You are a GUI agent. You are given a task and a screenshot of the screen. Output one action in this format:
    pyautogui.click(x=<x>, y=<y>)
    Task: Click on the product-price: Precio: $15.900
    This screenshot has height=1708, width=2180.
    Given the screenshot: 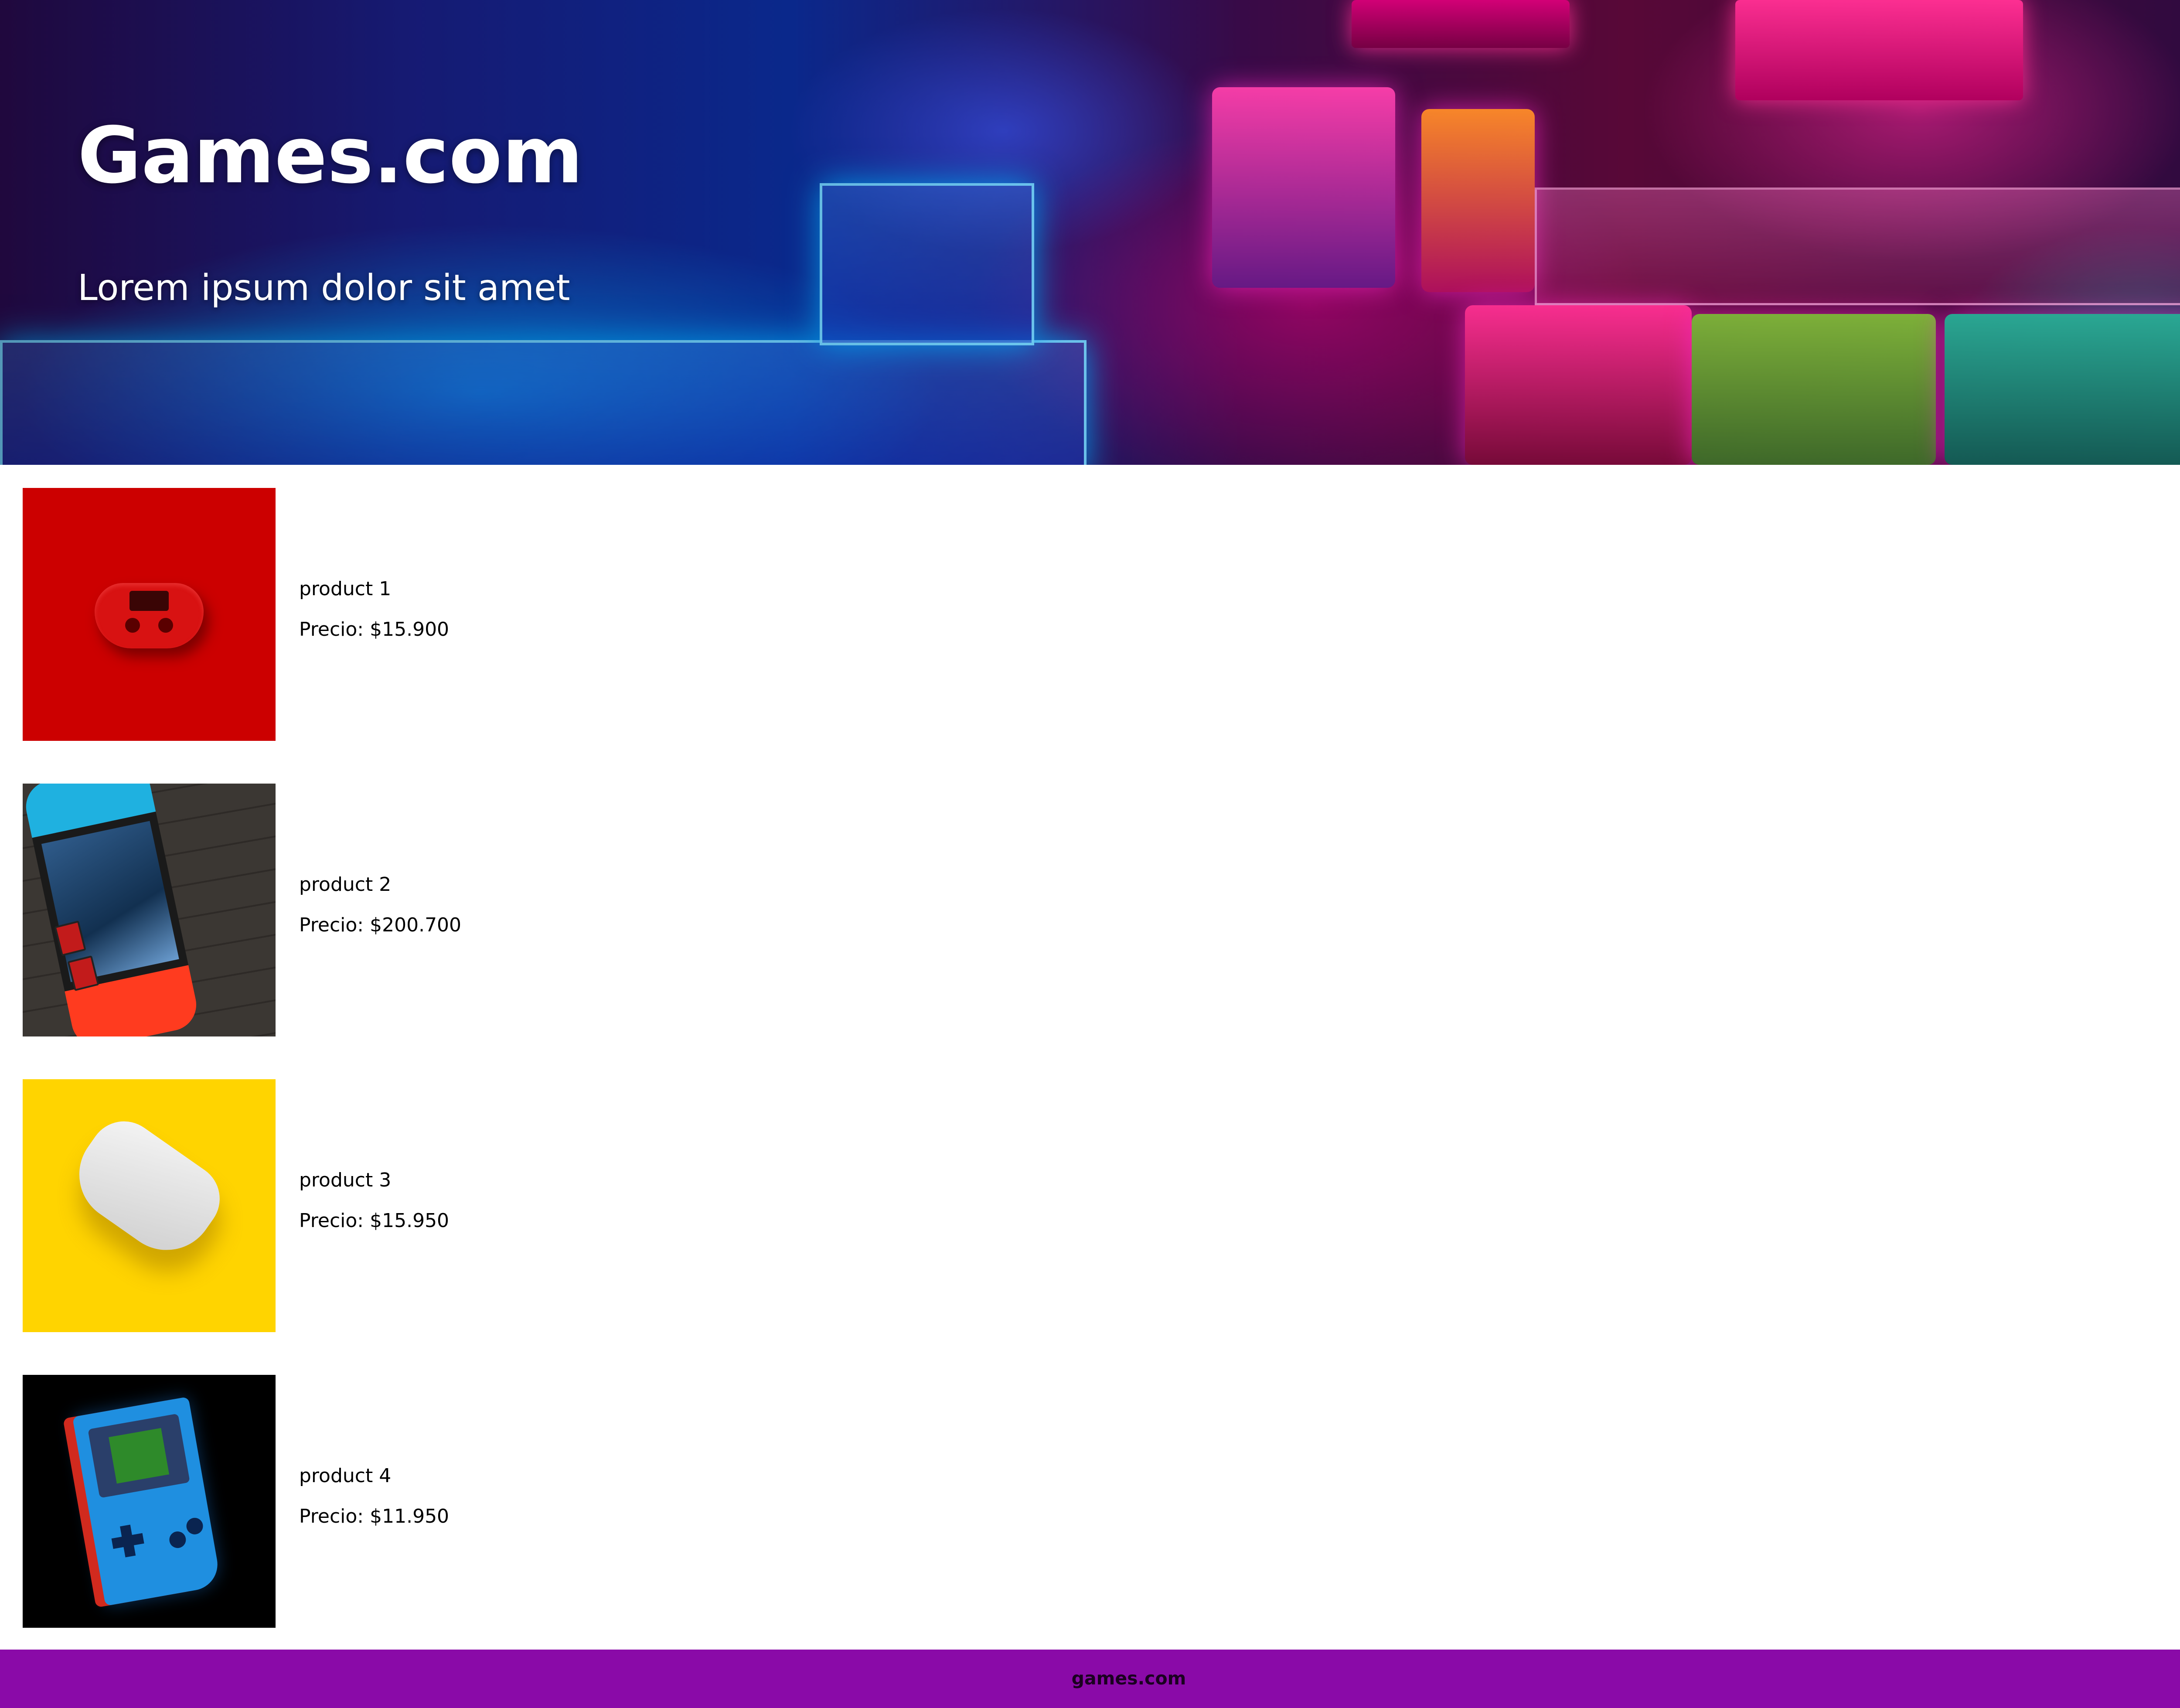 What is the action you would take?
    pyautogui.click(x=374, y=629)
    